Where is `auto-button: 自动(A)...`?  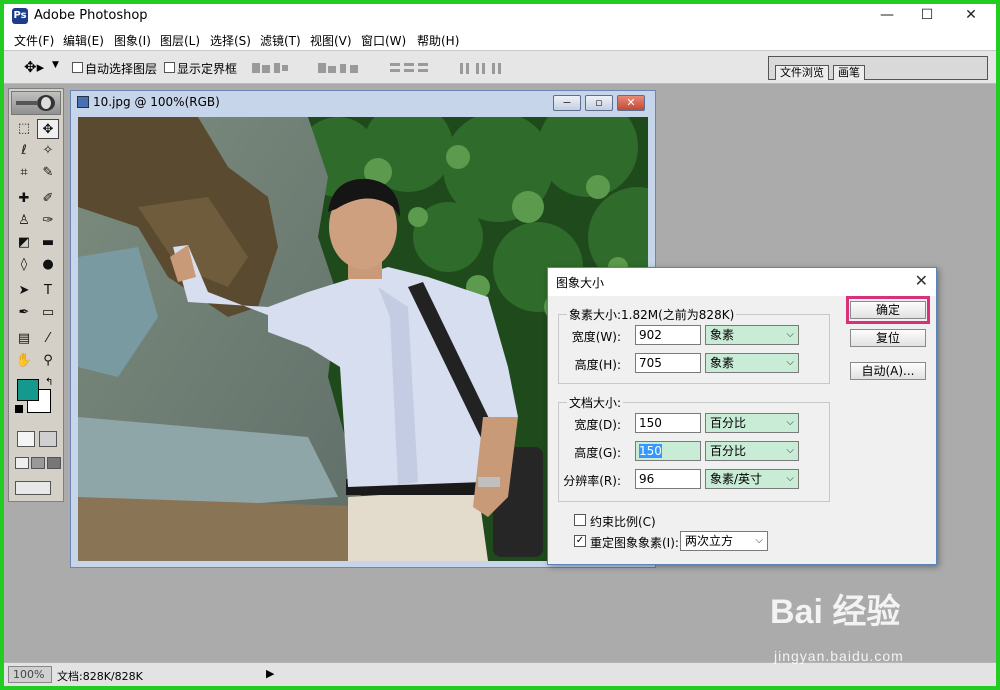 auto-button: 自动(A)... is located at coordinates (888, 371).